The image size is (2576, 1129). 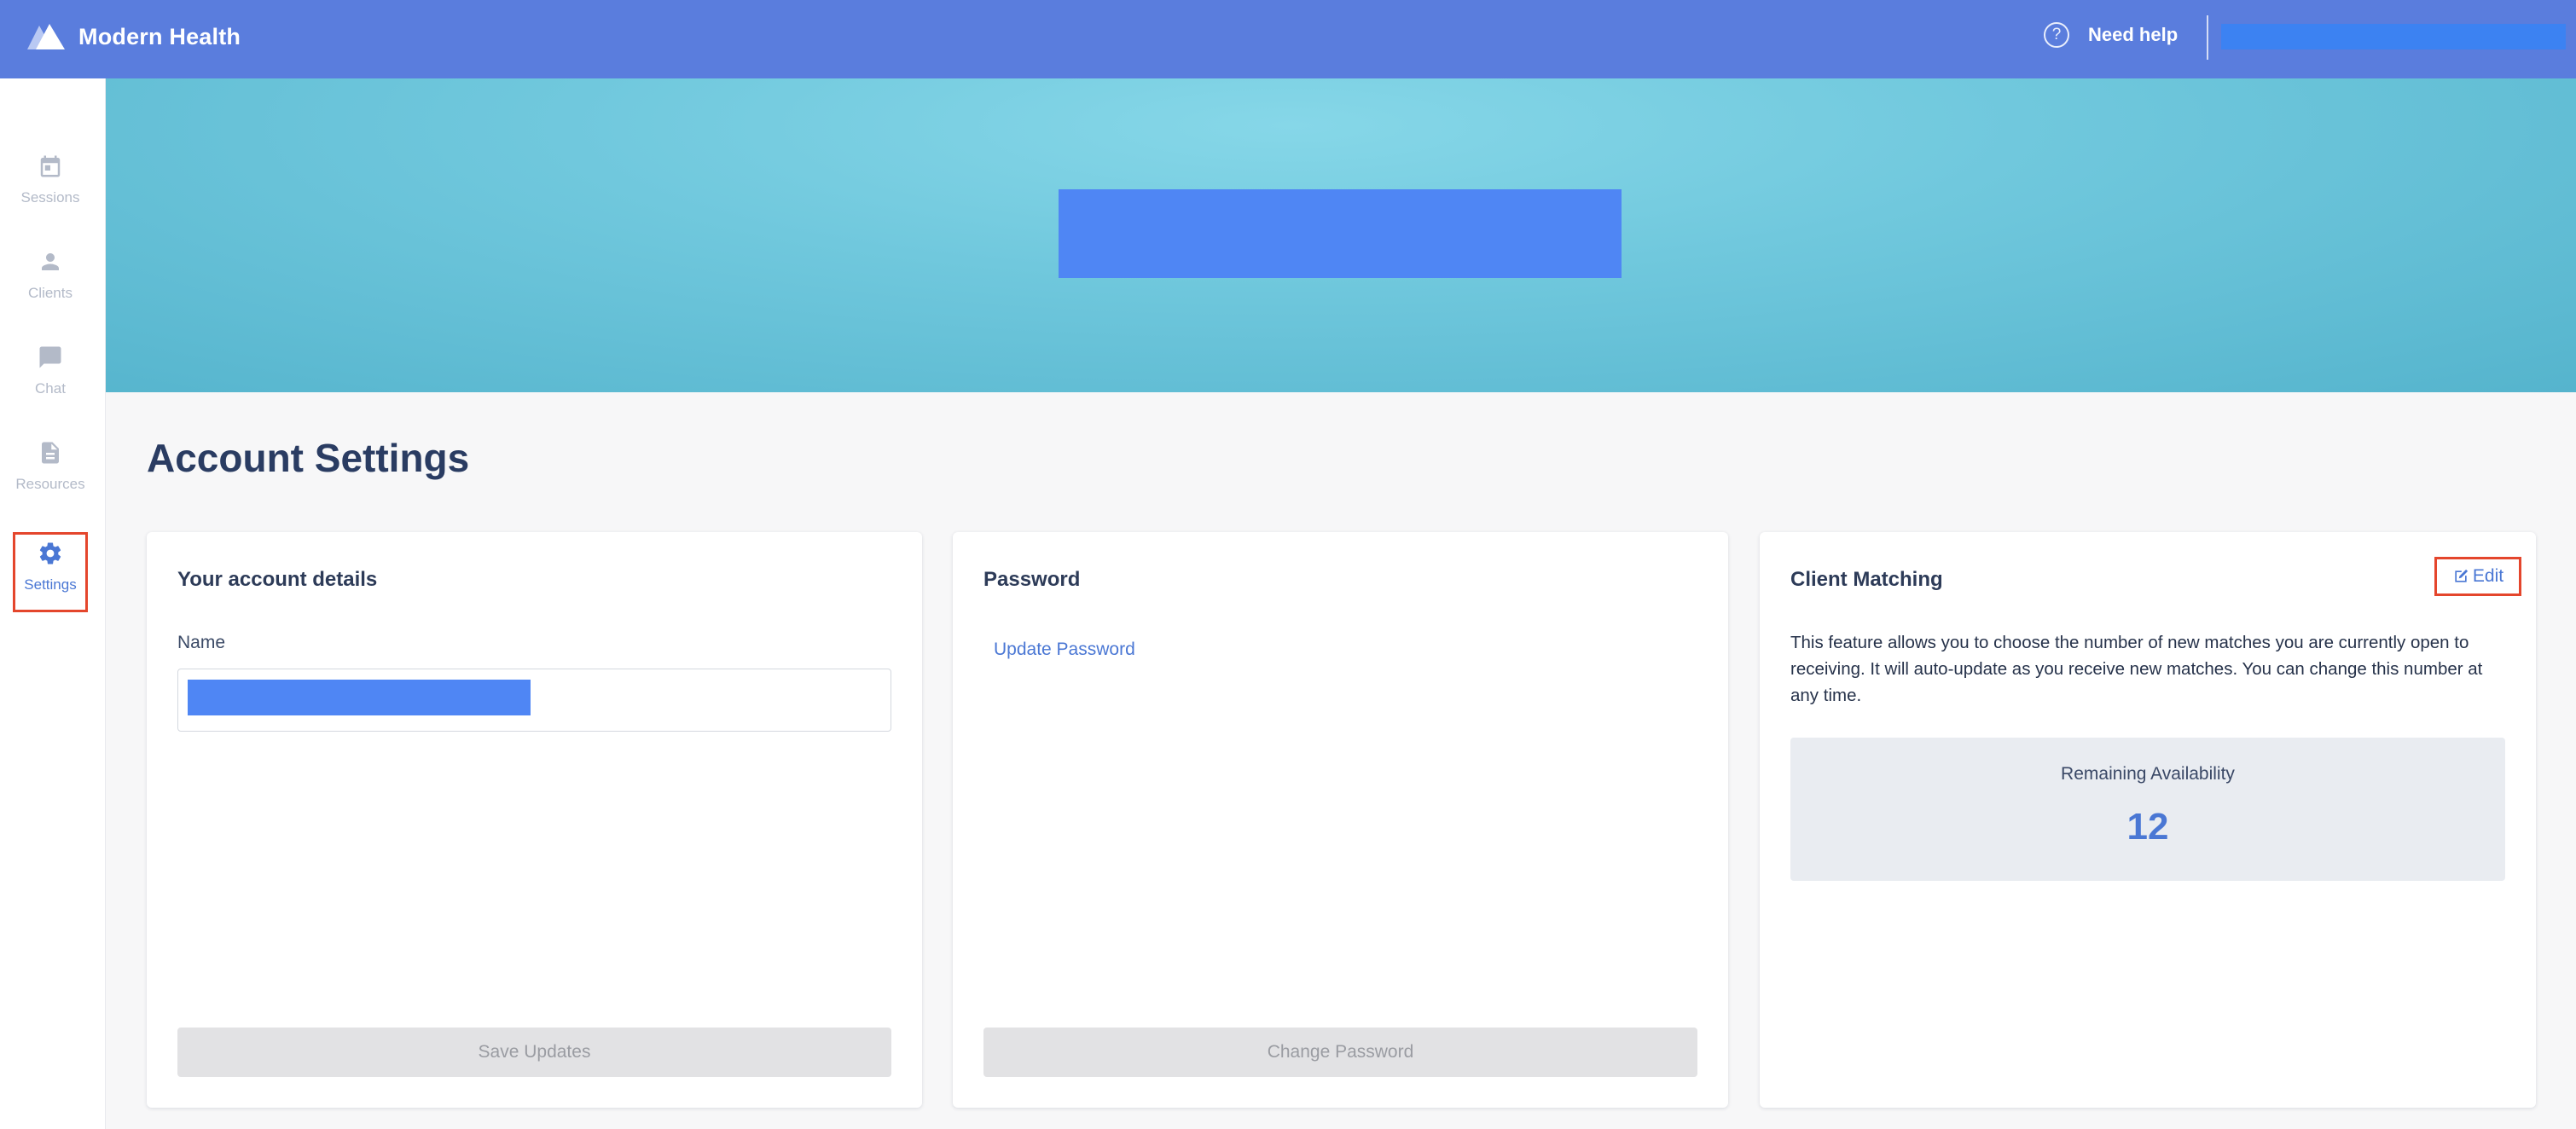 What do you see at coordinates (50, 293) in the screenshot?
I see `sidebar-item-label: Clients` at bounding box center [50, 293].